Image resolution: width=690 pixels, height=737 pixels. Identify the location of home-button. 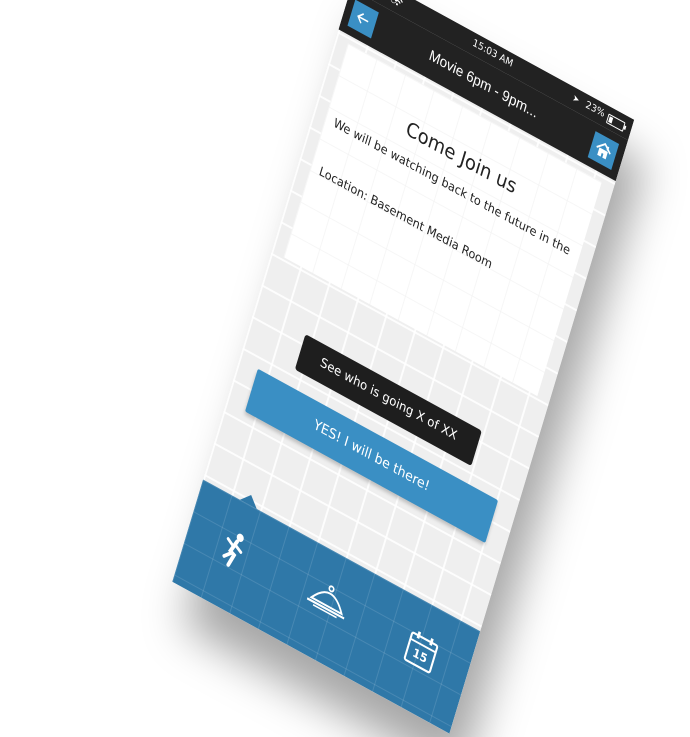
(603, 151).